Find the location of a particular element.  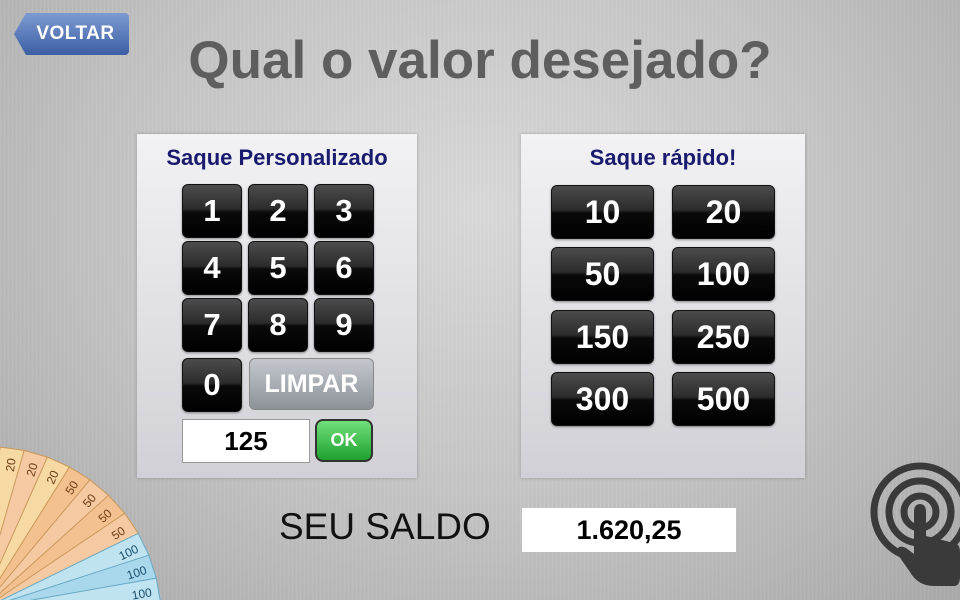

quick-amount-100: 100 is located at coordinates (723, 274).